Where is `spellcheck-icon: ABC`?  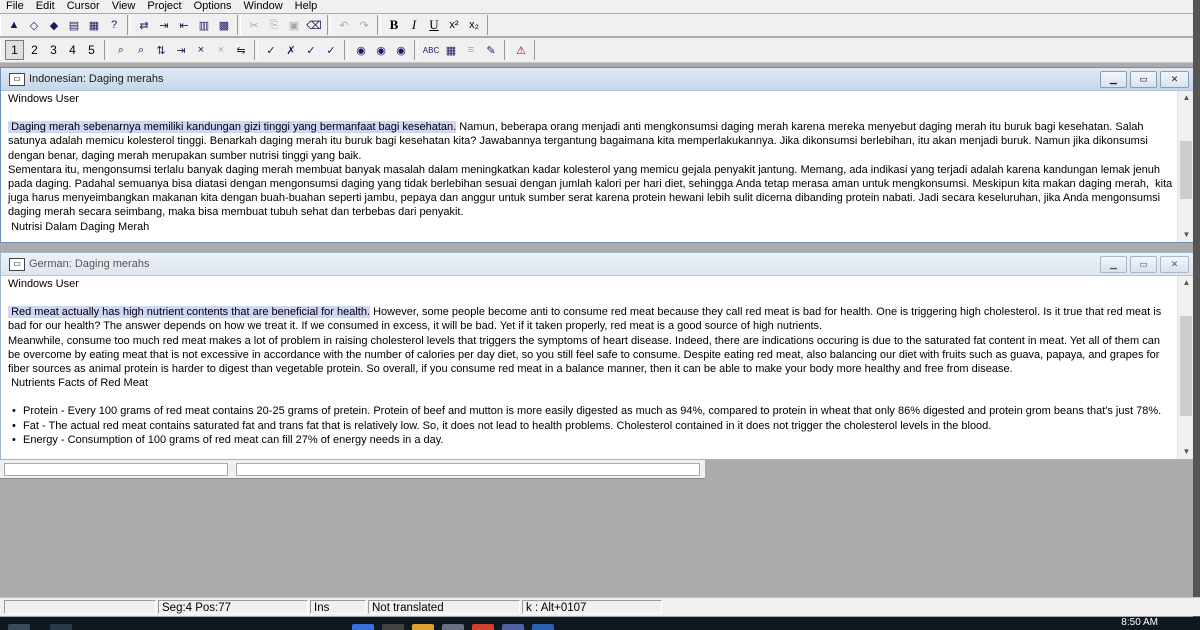 spellcheck-icon: ABC is located at coordinates (431, 50).